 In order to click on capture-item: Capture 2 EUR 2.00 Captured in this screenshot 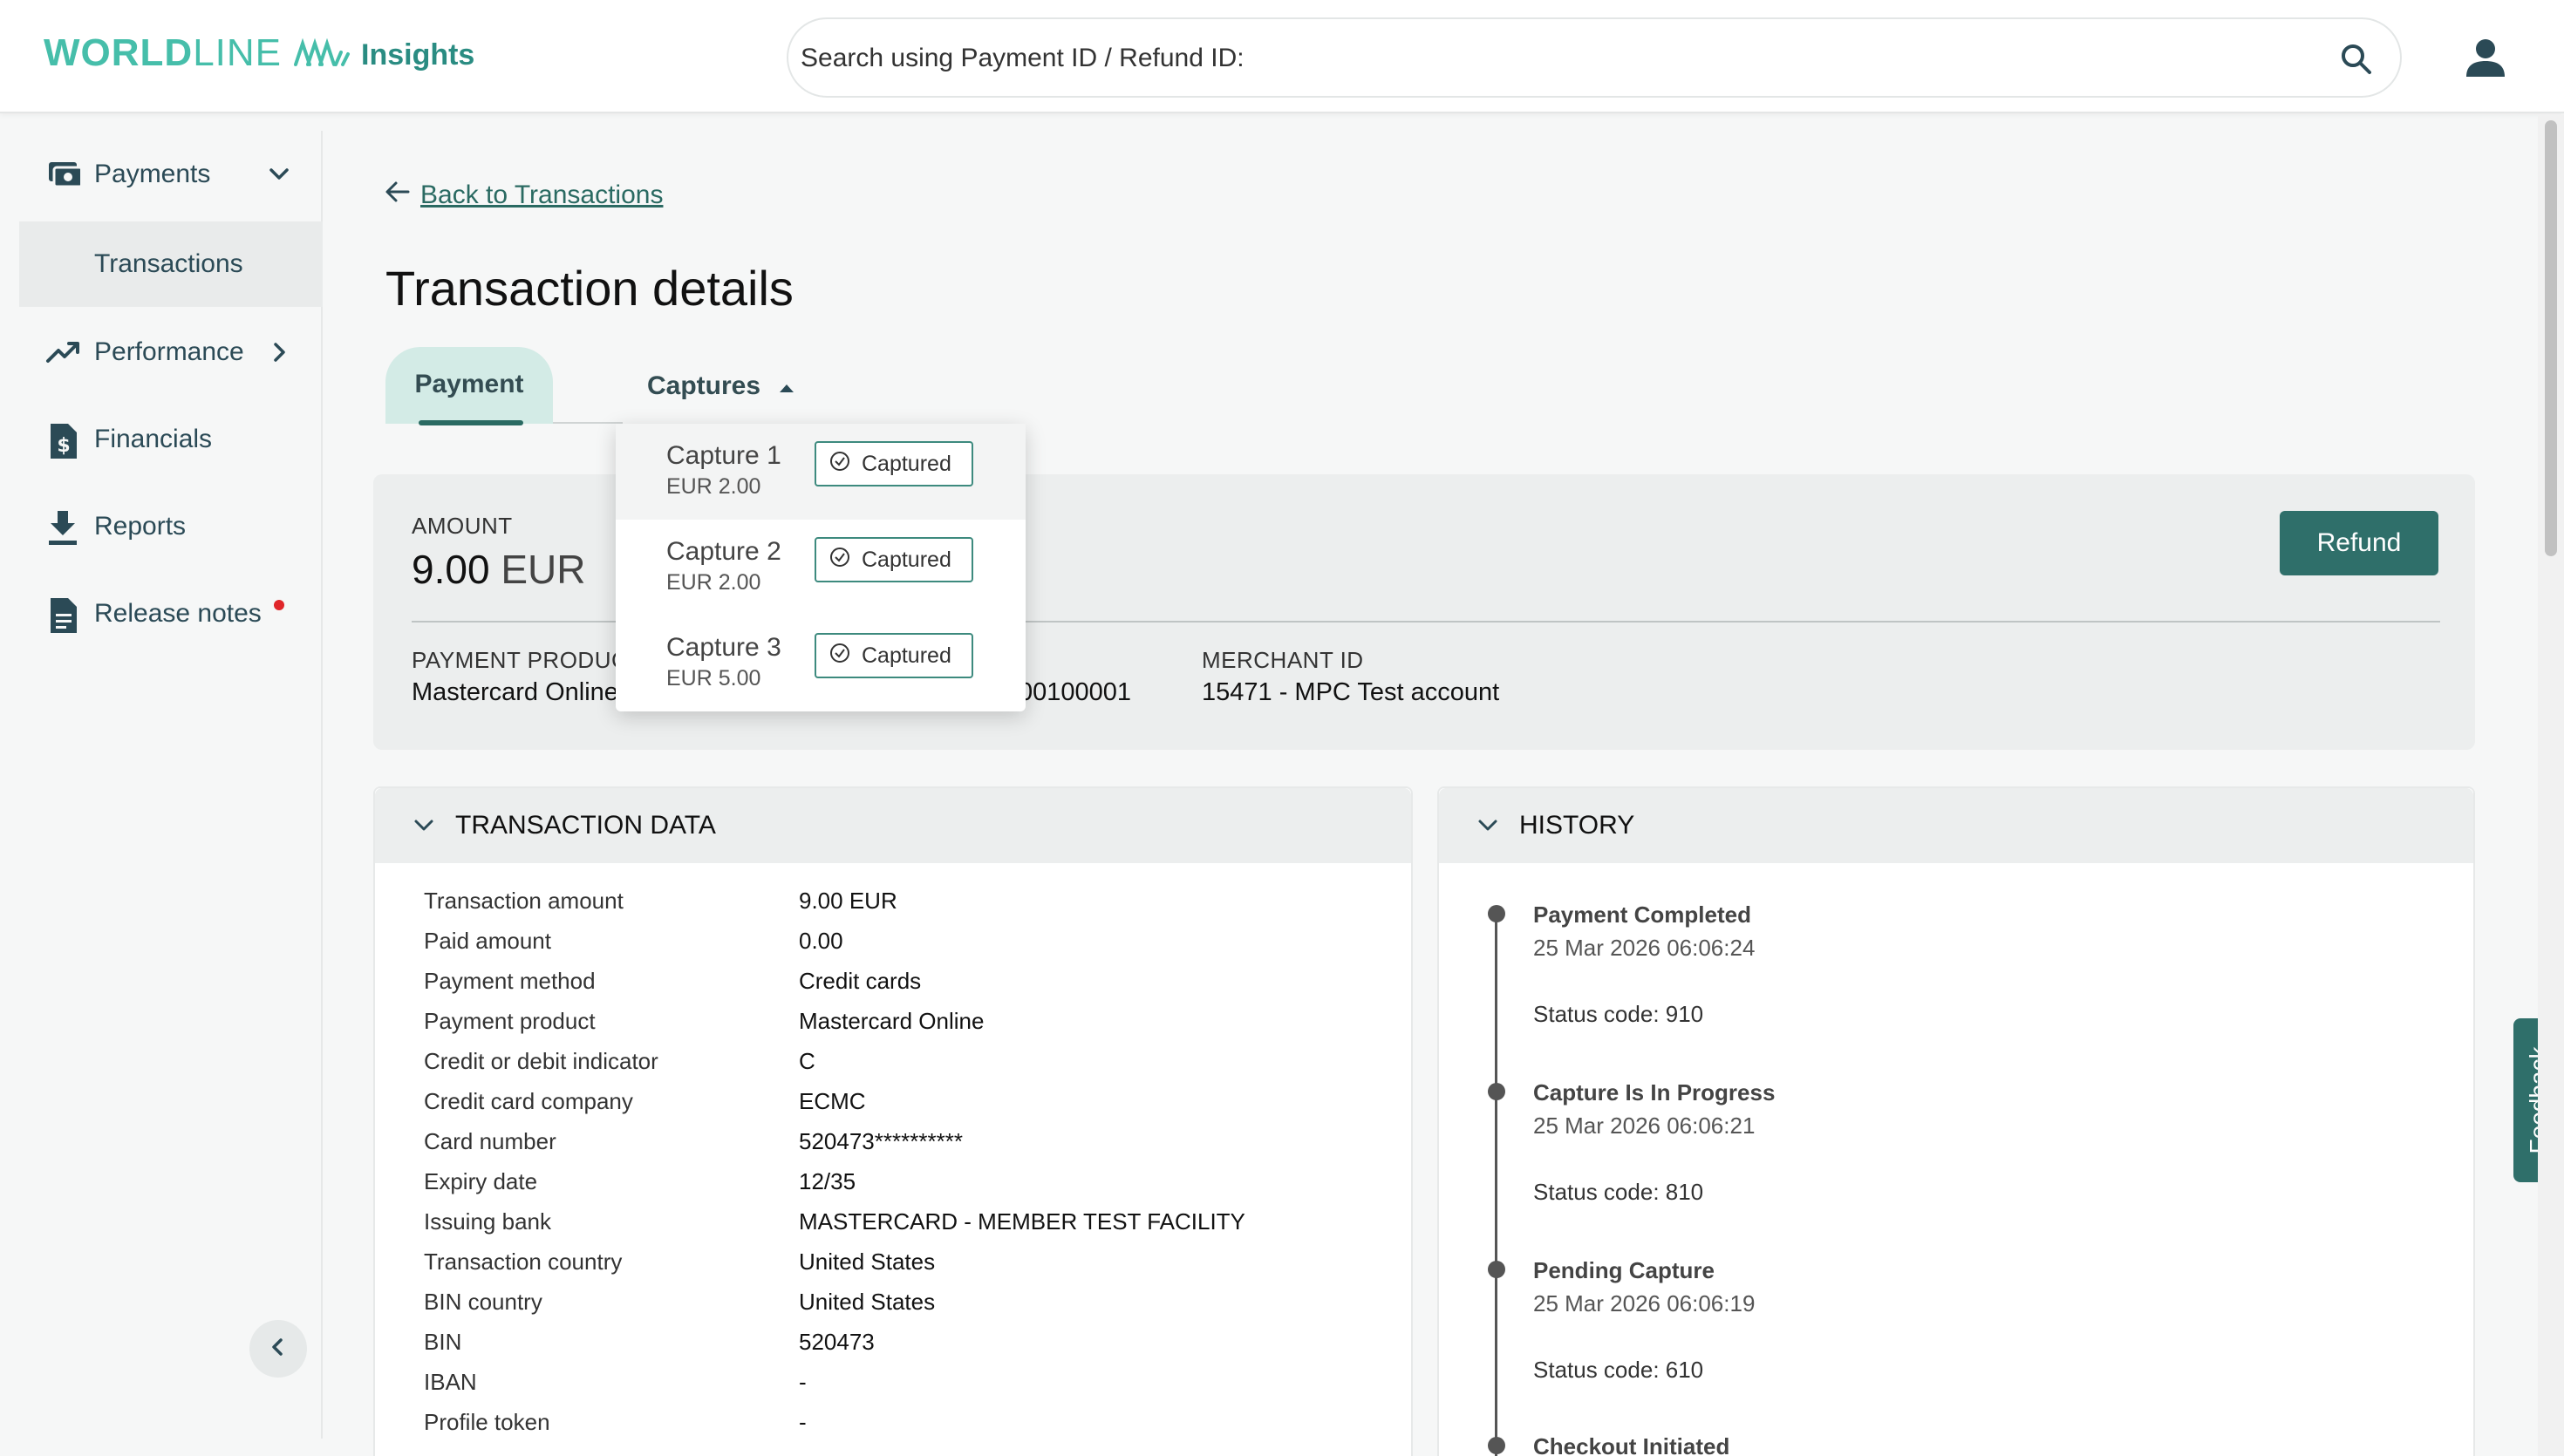, I will do `click(821, 568)`.